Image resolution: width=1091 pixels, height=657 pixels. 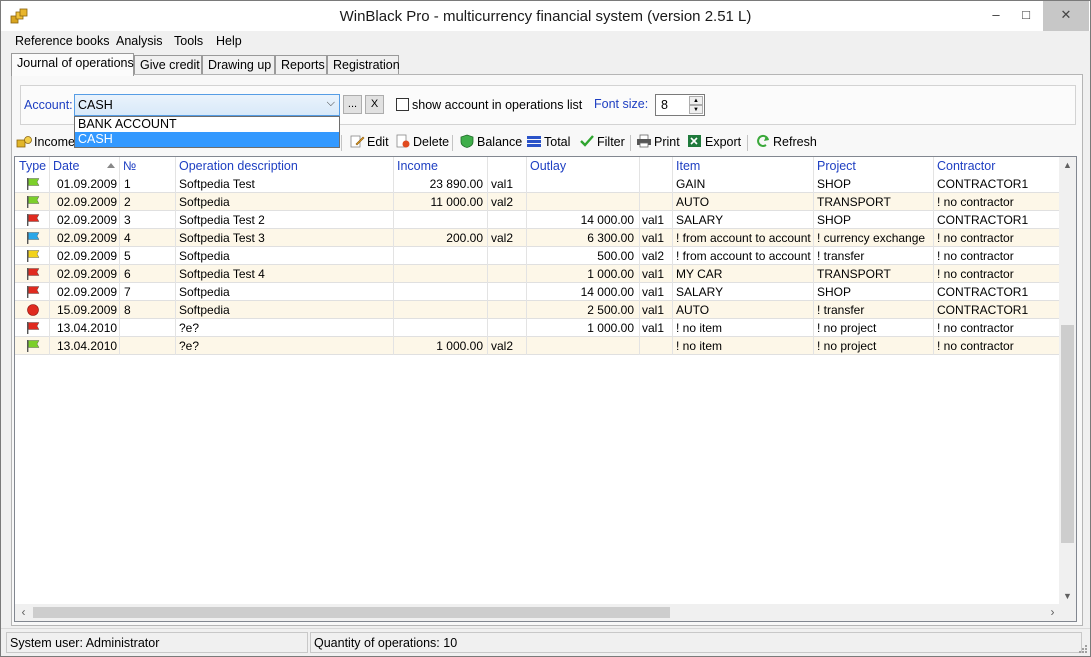 What do you see at coordinates (763, 140) in the screenshot?
I see `refresh-icon` at bounding box center [763, 140].